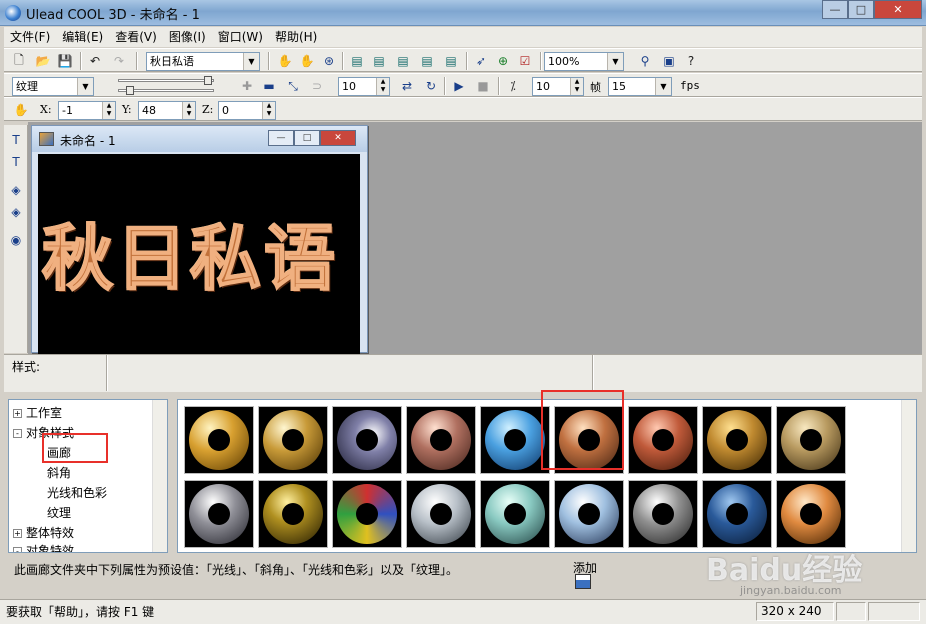 The height and width of the screenshot is (624, 926). What do you see at coordinates (281, 138) in the screenshot?
I see `doc-minimize-button: —` at bounding box center [281, 138].